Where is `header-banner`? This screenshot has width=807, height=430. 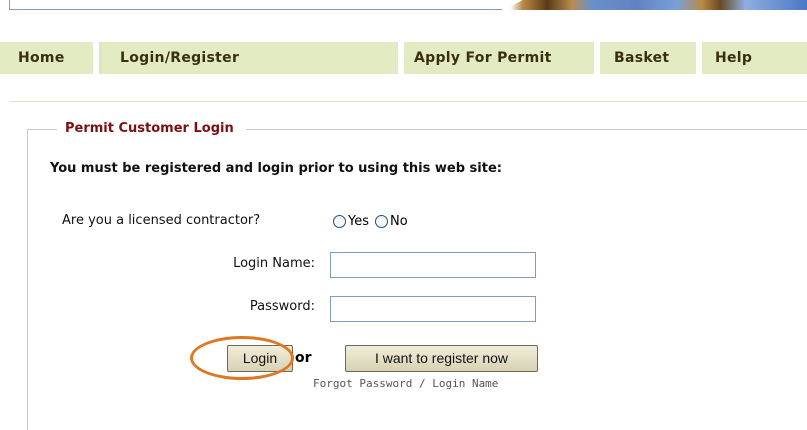
header-banner is located at coordinates (403, 11).